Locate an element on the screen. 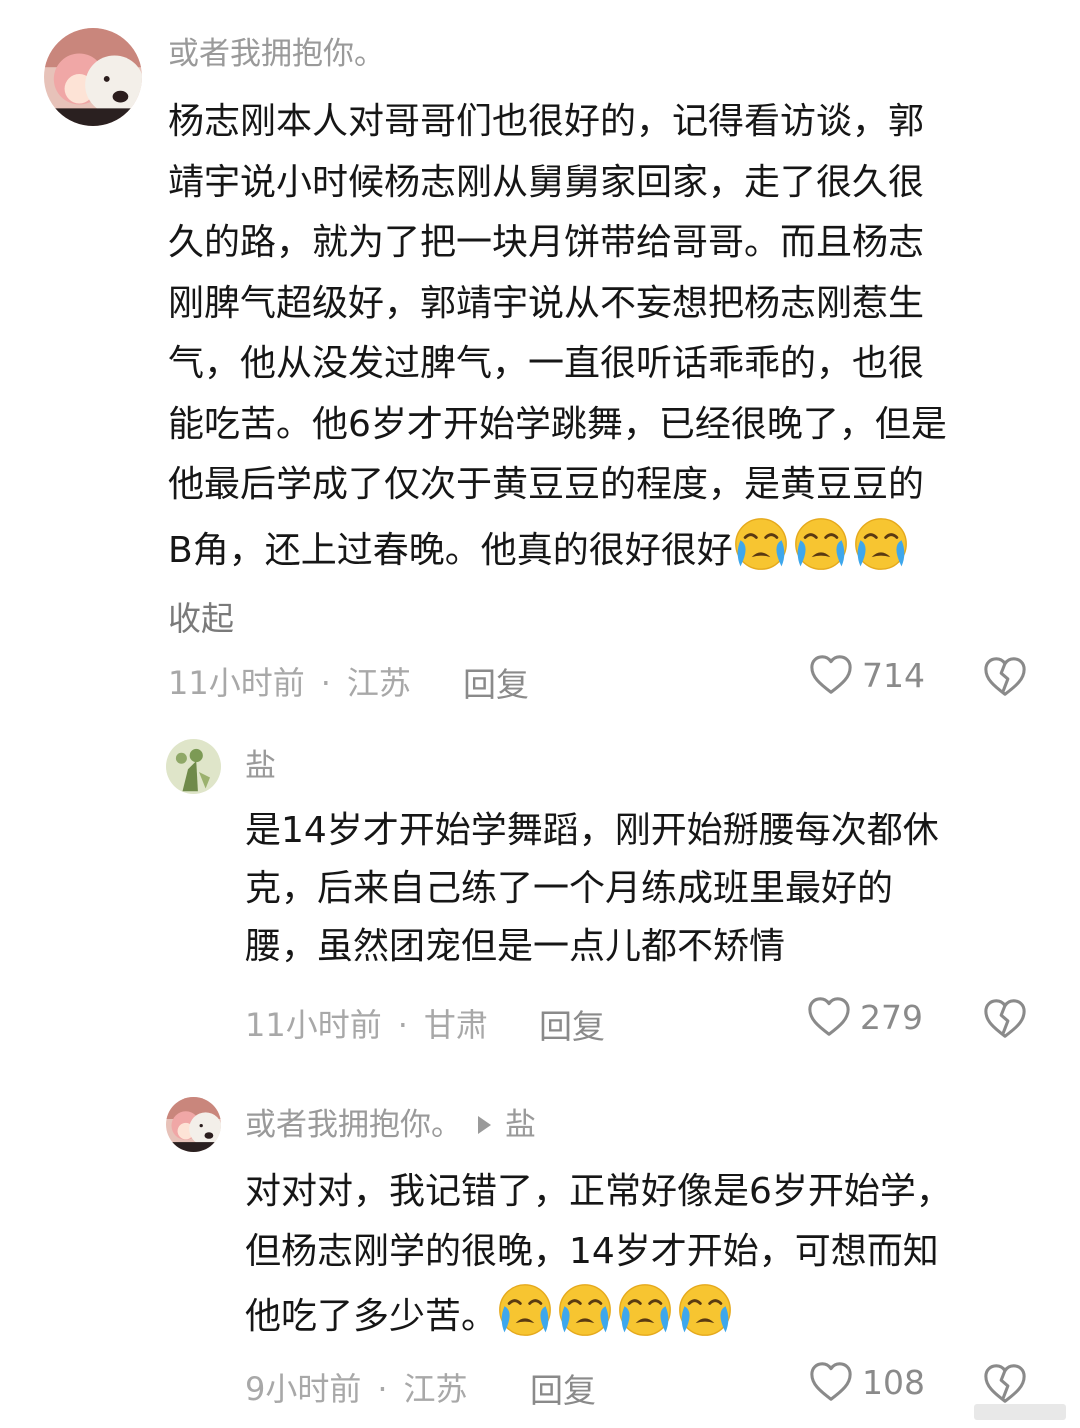 Image resolution: width=1080 pixels, height=1428 pixels. reply-to-username: 盐 is located at coordinates (520, 1125).